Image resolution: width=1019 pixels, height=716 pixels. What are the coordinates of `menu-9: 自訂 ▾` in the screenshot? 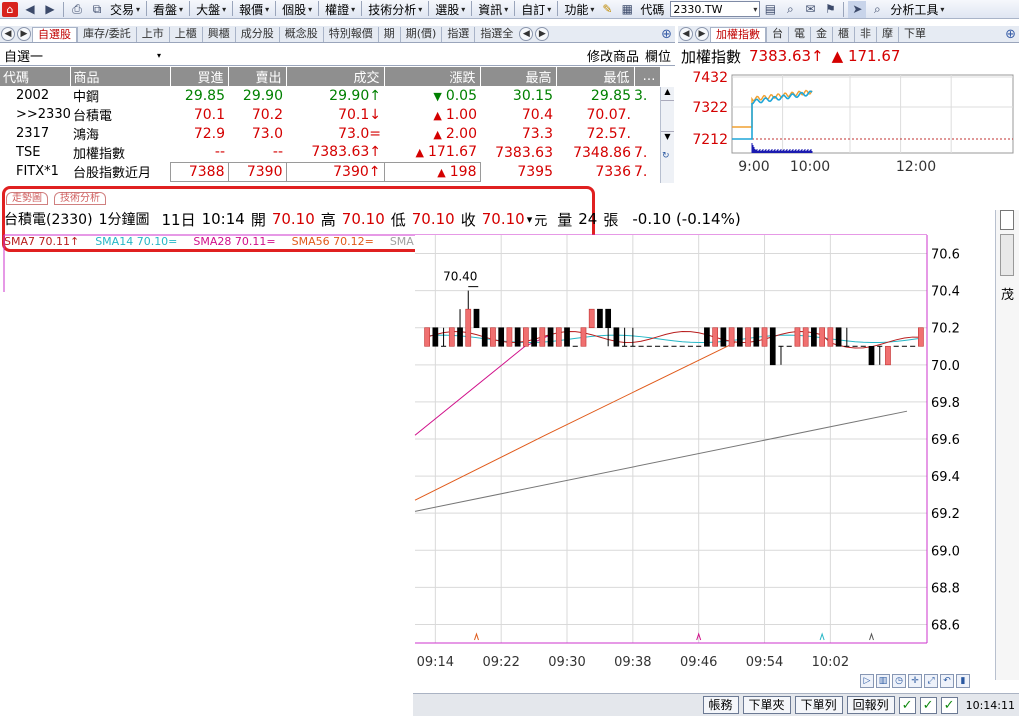 It's located at (536, 9).